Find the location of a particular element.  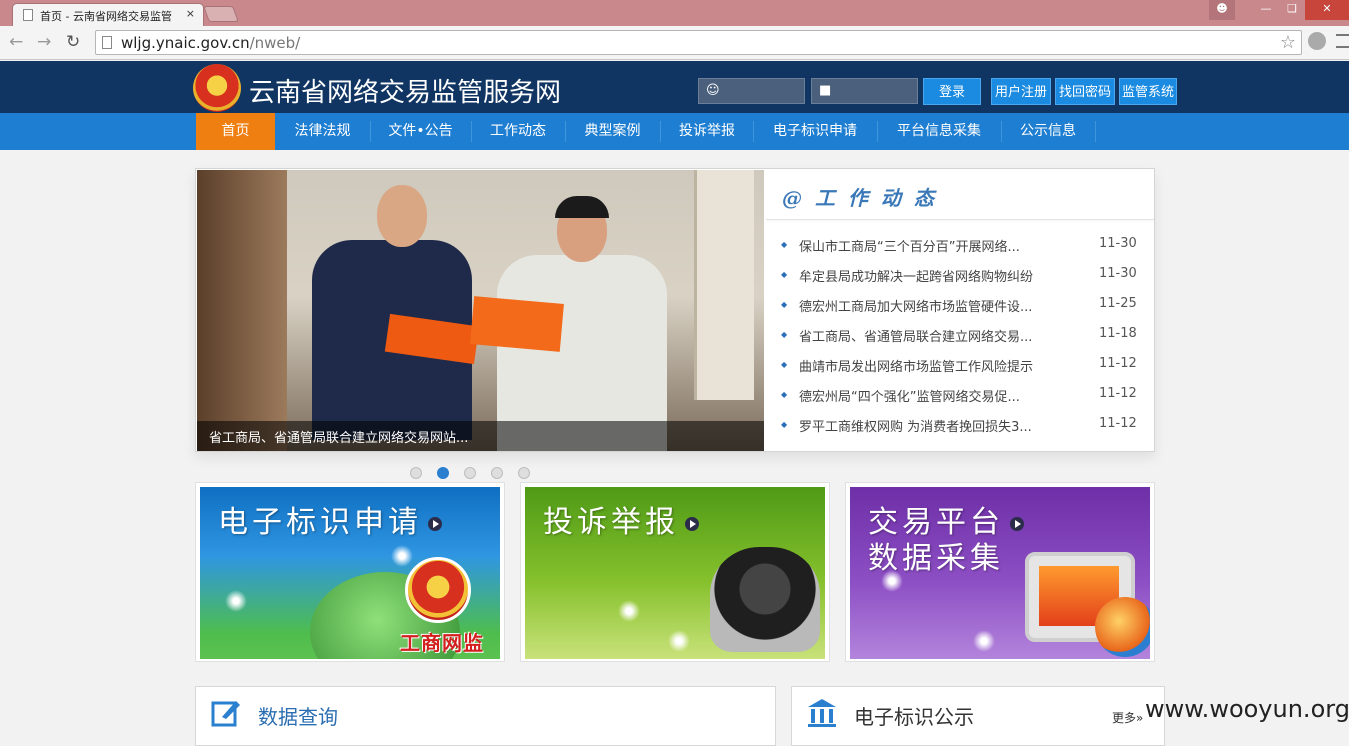

platform-data-card: 交易平台 数据采集 is located at coordinates (1000, 572).